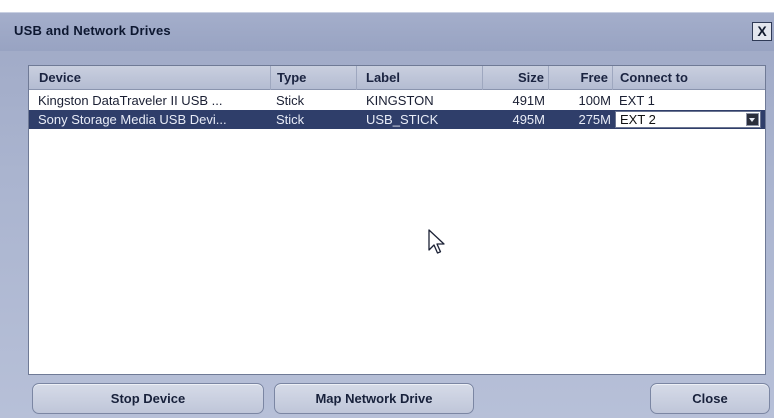  Describe the element at coordinates (638, 119) in the screenshot. I see `connect-to-value: EXT 2` at that location.